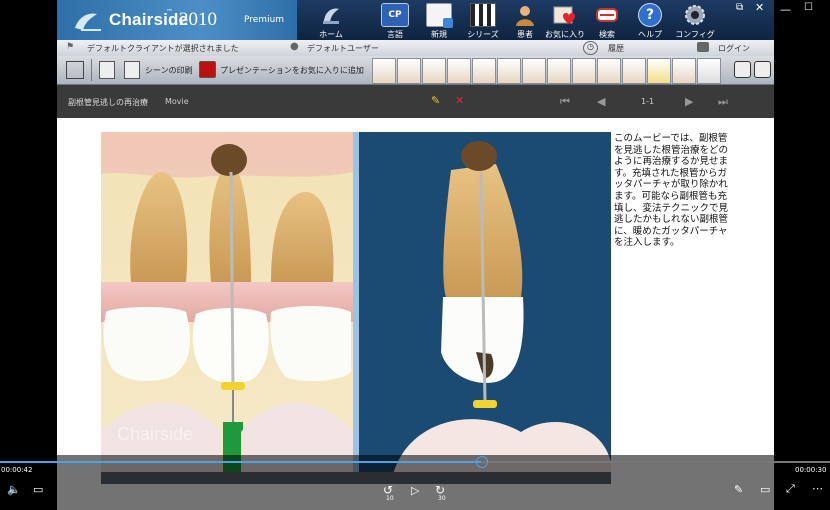 The height and width of the screenshot is (510, 830). What do you see at coordinates (790, 489) in the screenshot?
I see `fullscreen-toggle-icon: ⤢` at bounding box center [790, 489].